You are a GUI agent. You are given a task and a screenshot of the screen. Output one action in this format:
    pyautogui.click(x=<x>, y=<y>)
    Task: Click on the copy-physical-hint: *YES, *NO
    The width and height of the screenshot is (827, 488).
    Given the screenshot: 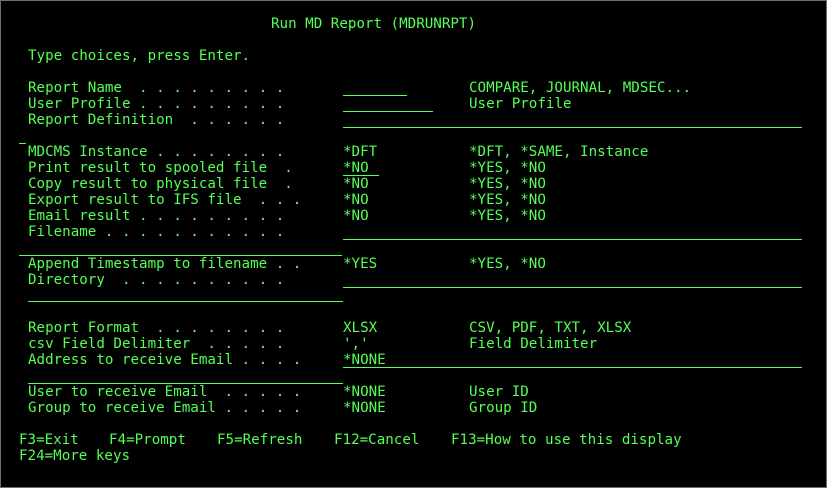 What is the action you would take?
    pyautogui.click(x=507, y=184)
    